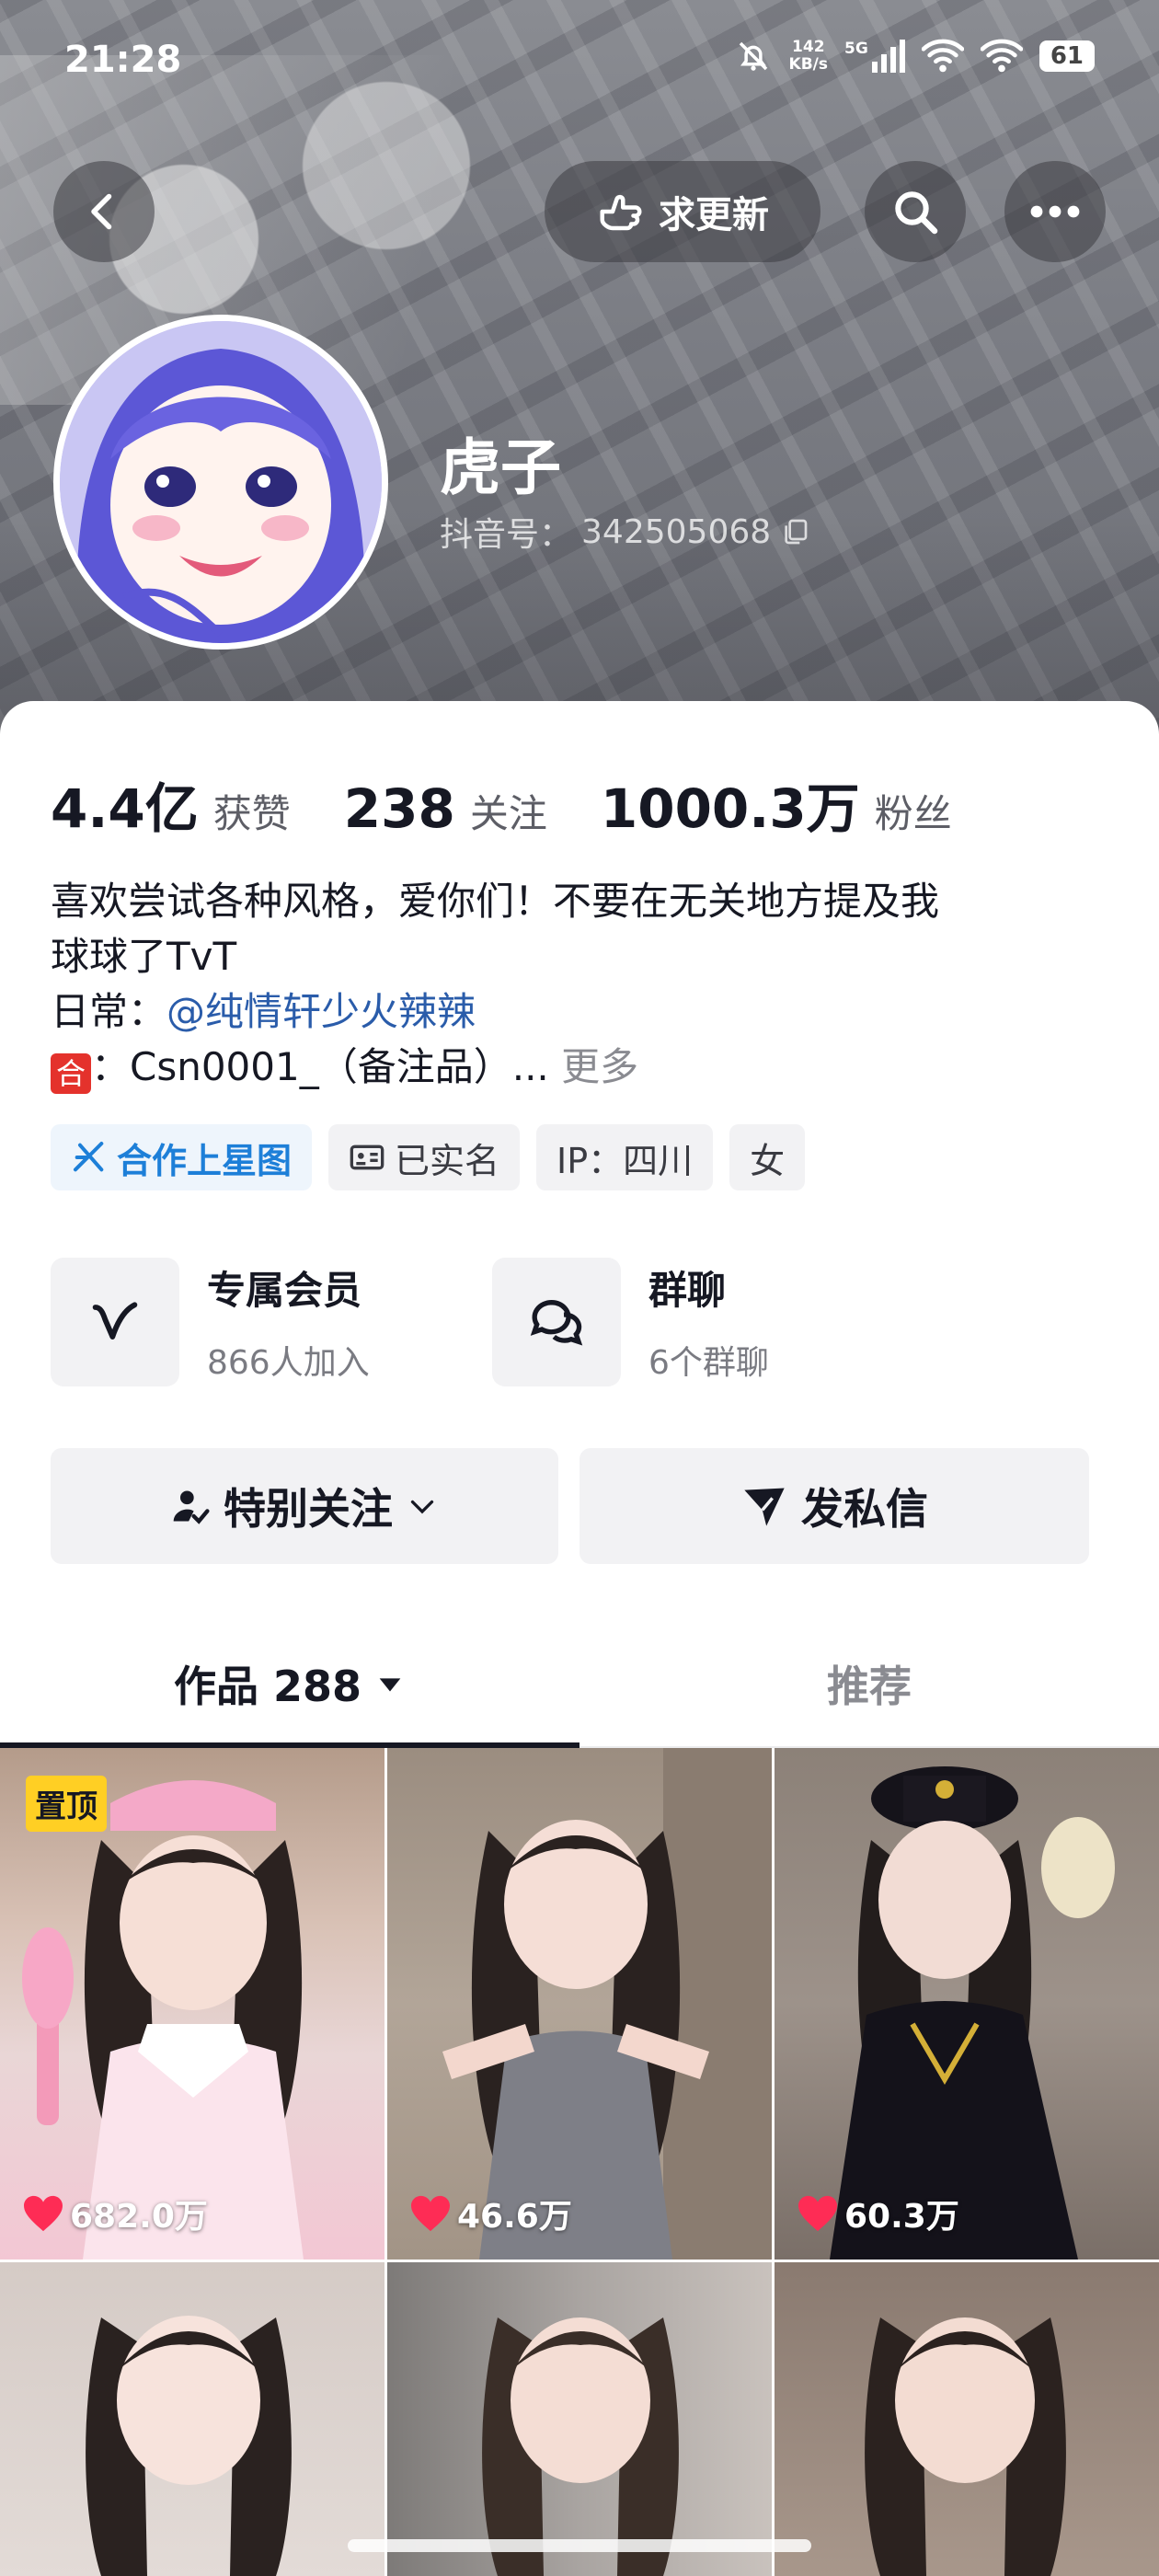  Describe the element at coordinates (367, 1157) in the screenshot. I see `id-card-icon` at that location.